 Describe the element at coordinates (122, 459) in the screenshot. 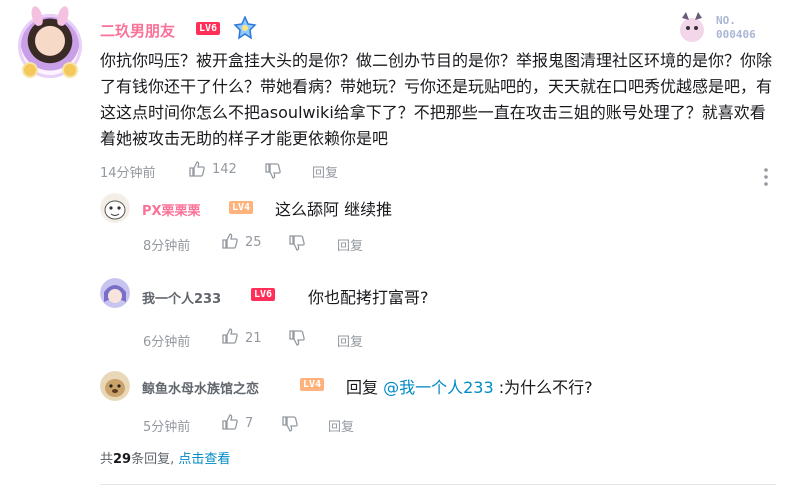

I see `reply-count: 29` at that location.